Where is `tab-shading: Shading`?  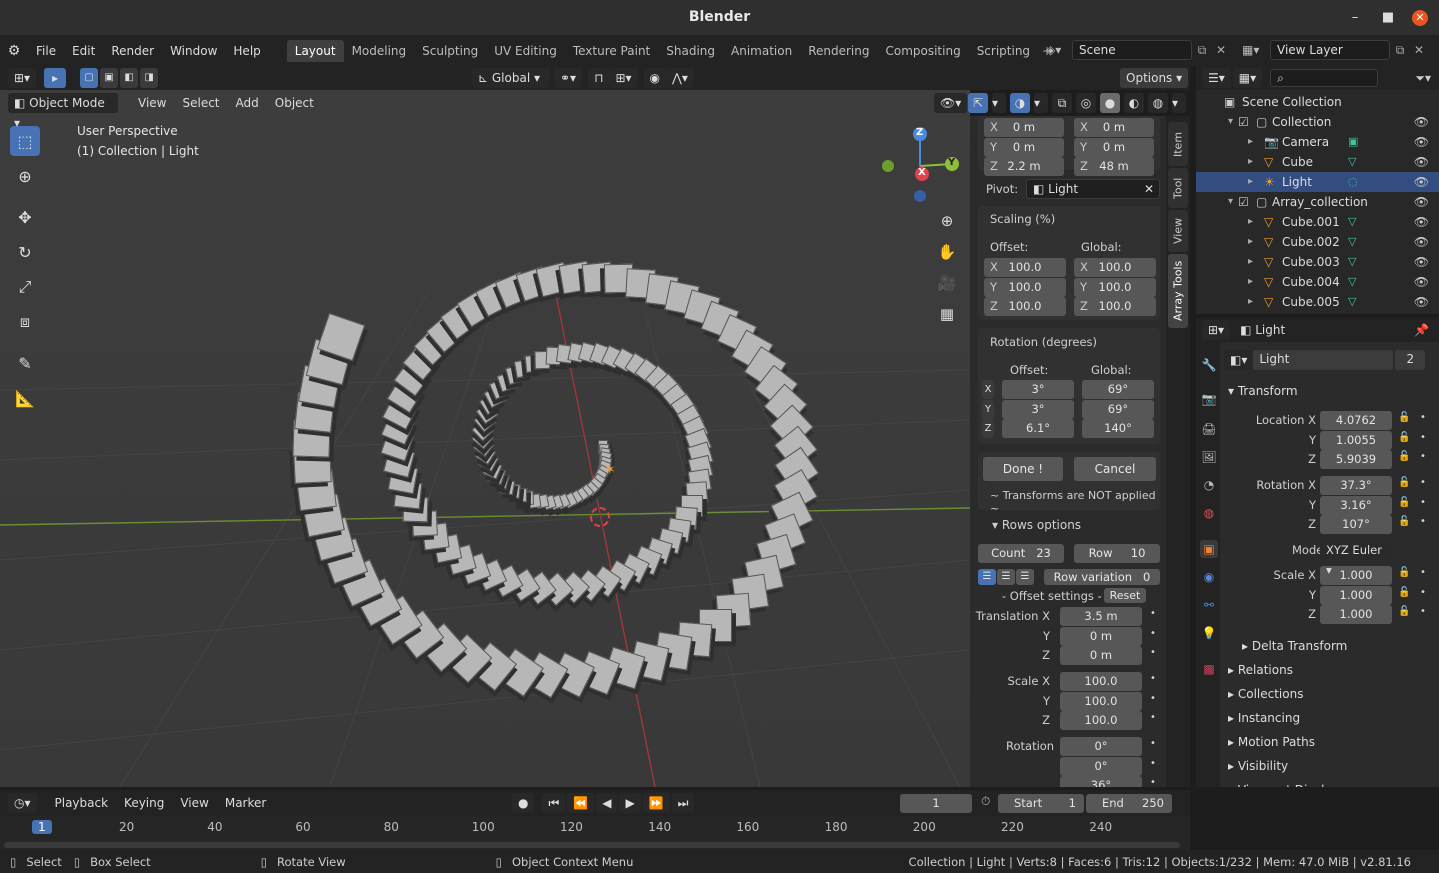 tab-shading: Shading is located at coordinates (690, 51).